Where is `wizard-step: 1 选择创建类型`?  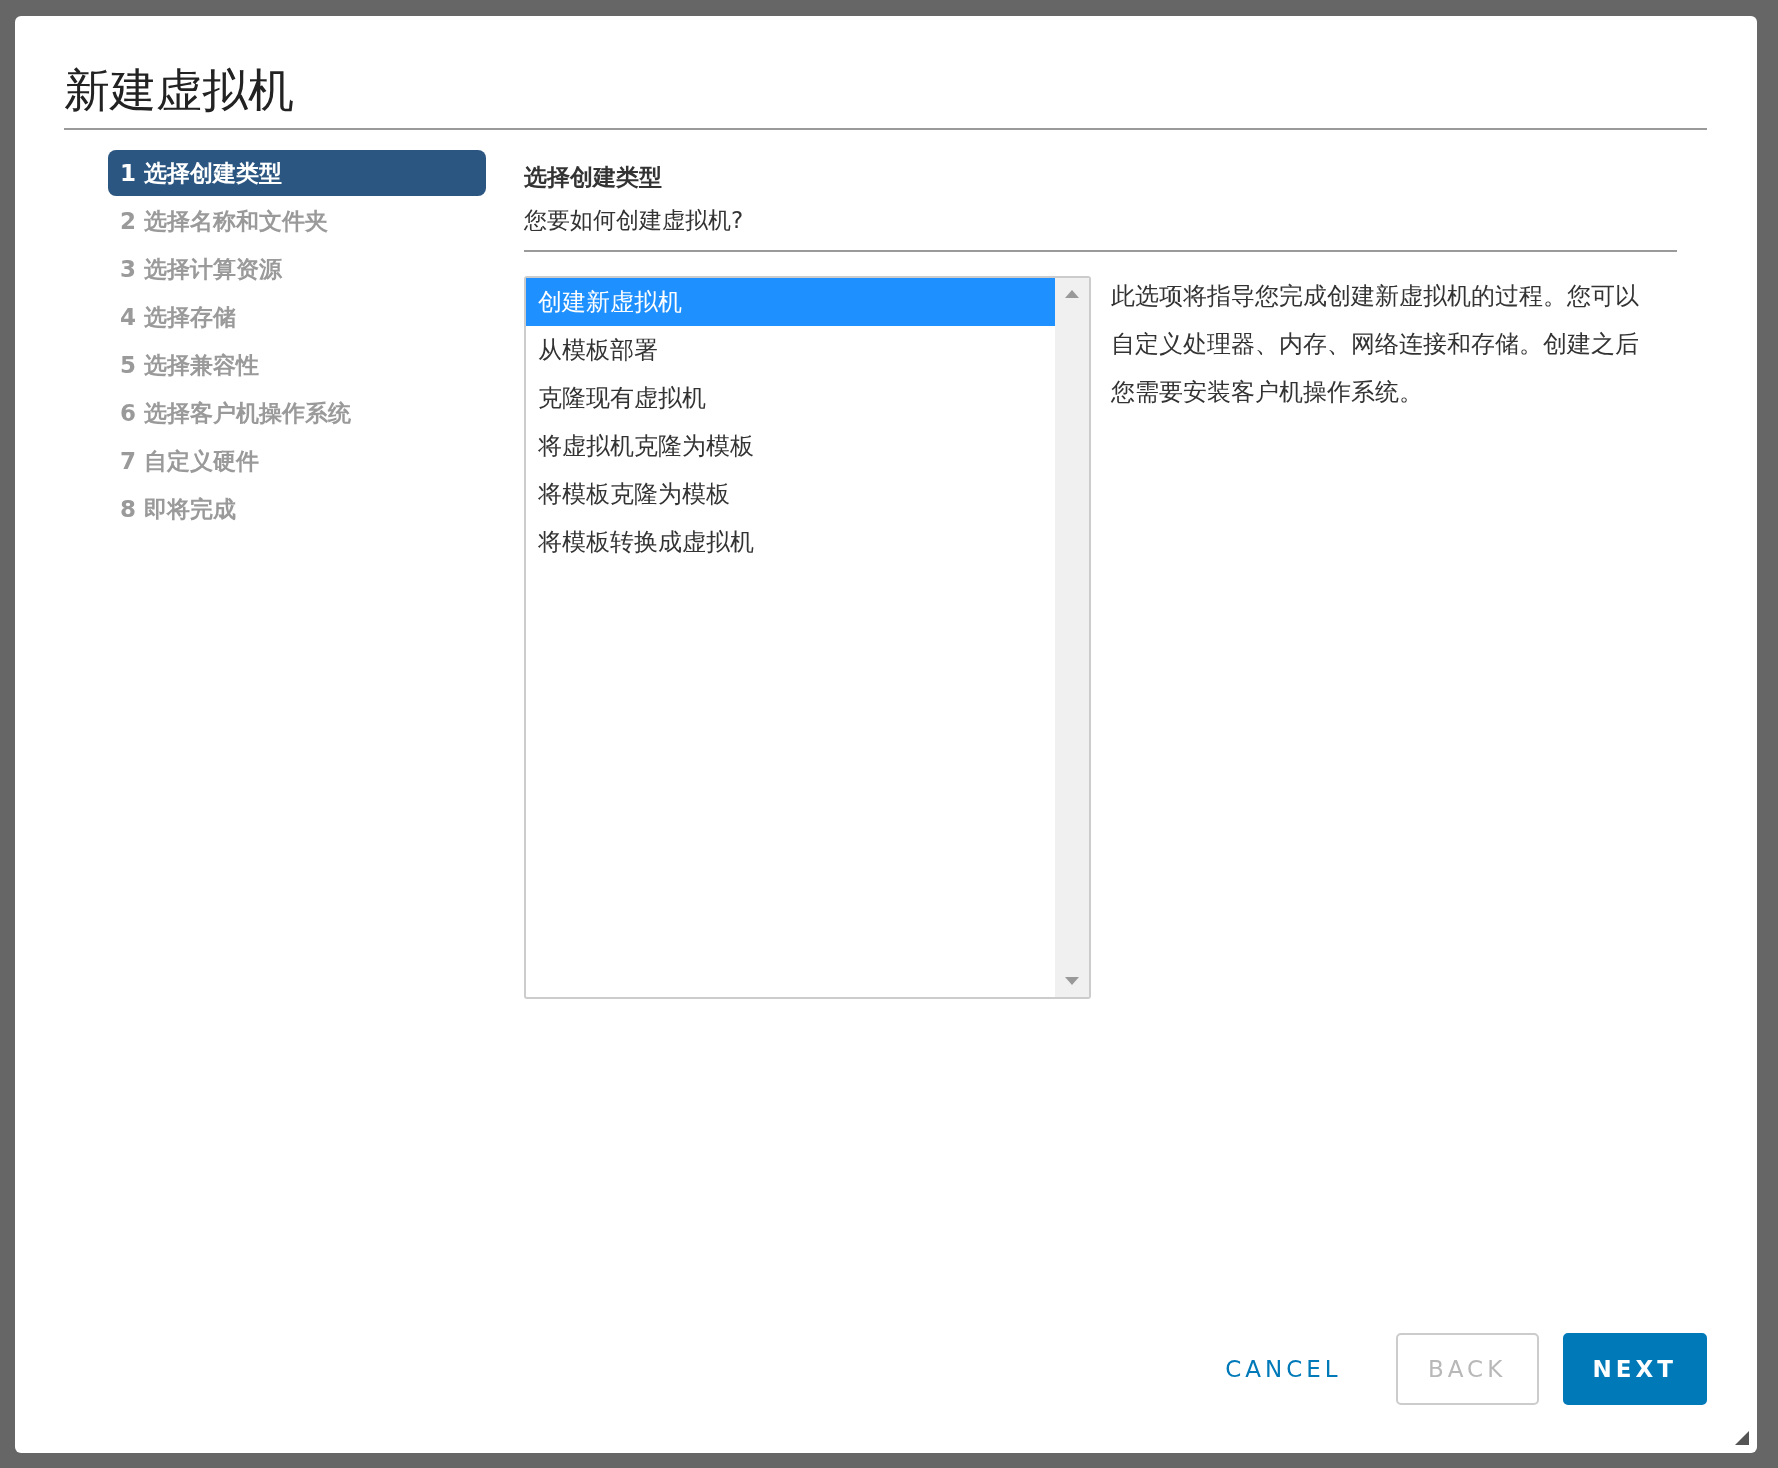
wizard-step: 1 选择创建类型 is located at coordinates (297, 173).